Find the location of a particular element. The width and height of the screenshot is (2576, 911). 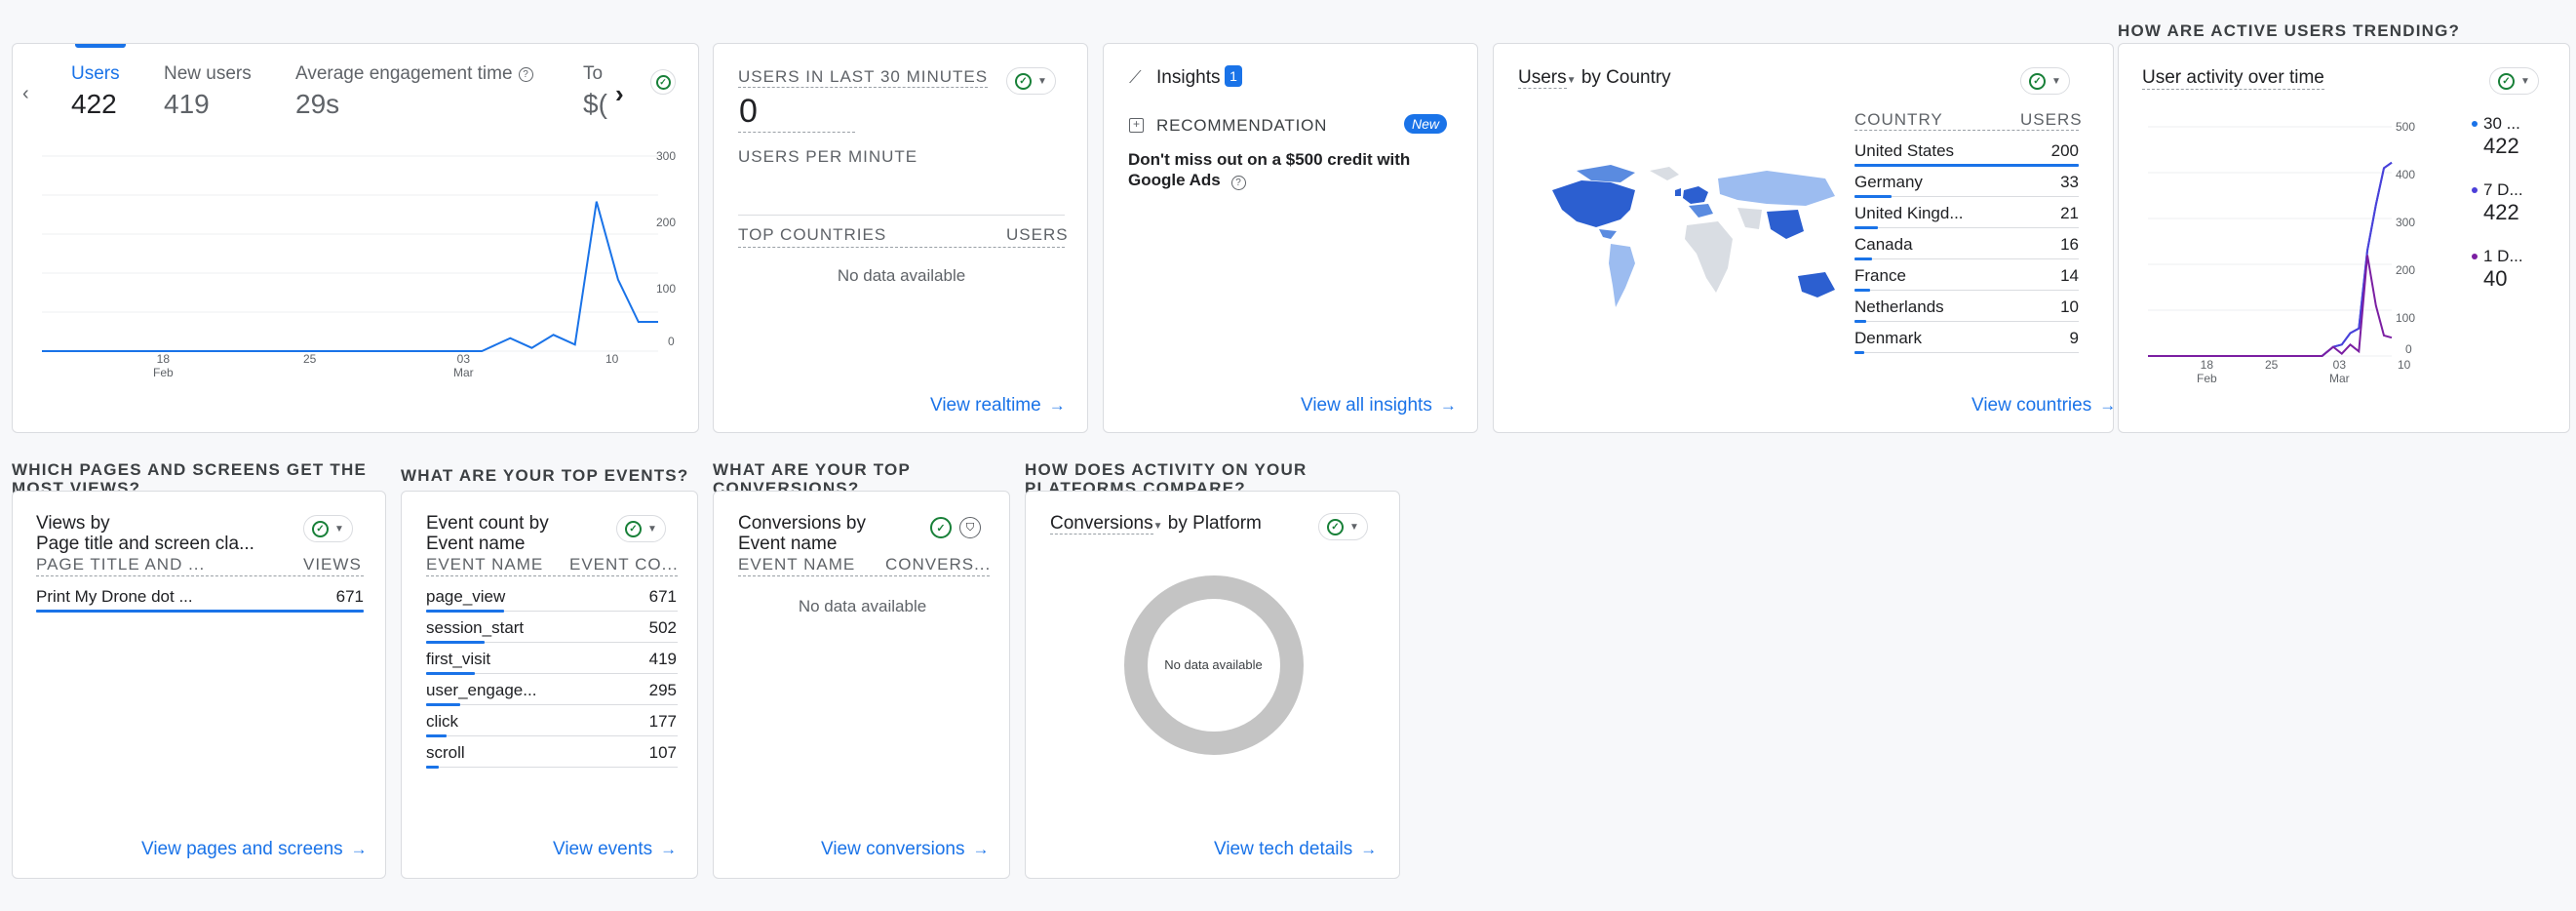

country-users: 16 is located at coordinates (2069, 245).